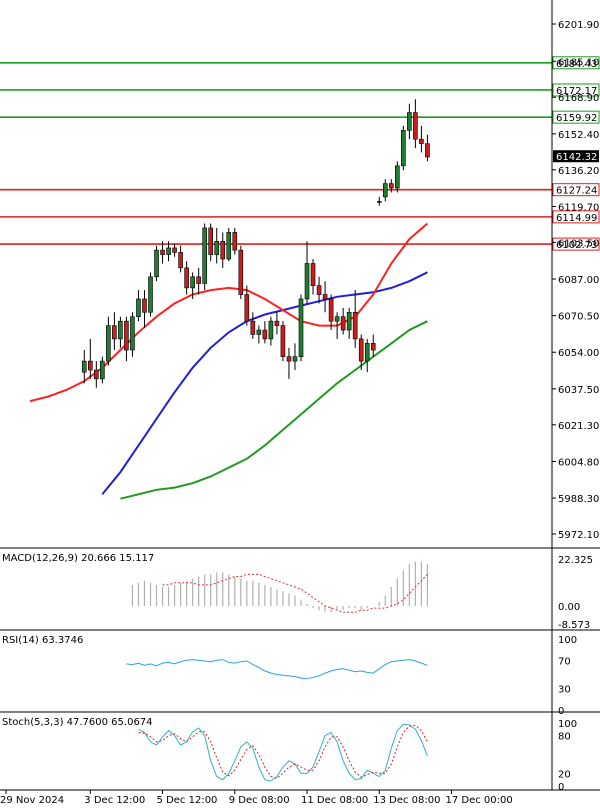 The width and height of the screenshot is (600, 810). What do you see at coordinates (578, 25) in the screenshot?
I see `price-tick-label: 6201.90` at bounding box center [578, 25].